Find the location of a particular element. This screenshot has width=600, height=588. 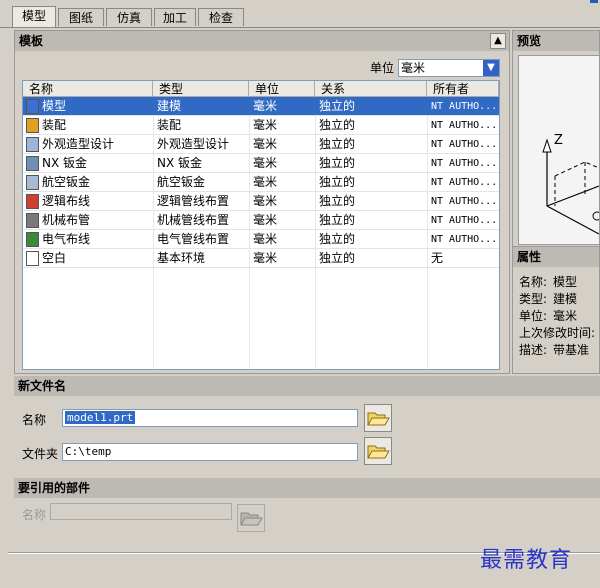

preview-panel: 预览 Z is located at coordinates (556, 139).